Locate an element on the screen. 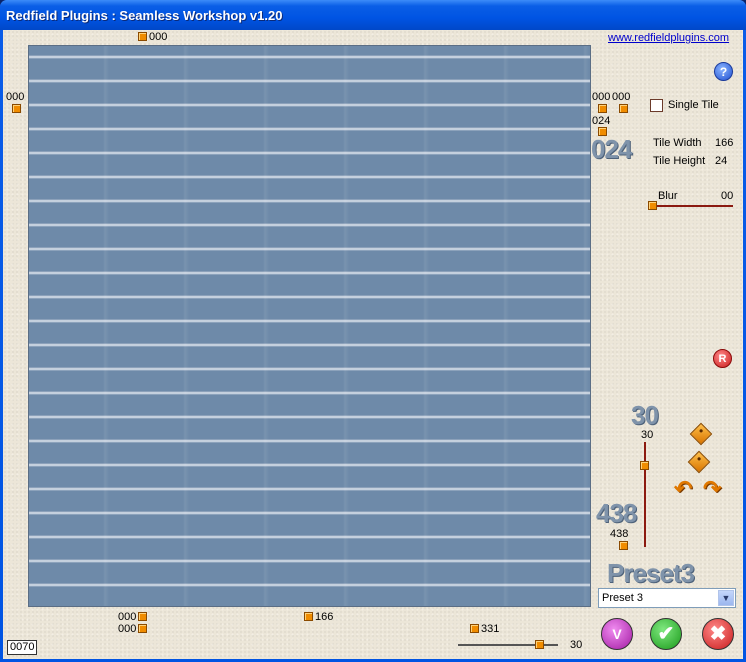  top-offset-handle is located at coordinates (142, 36).